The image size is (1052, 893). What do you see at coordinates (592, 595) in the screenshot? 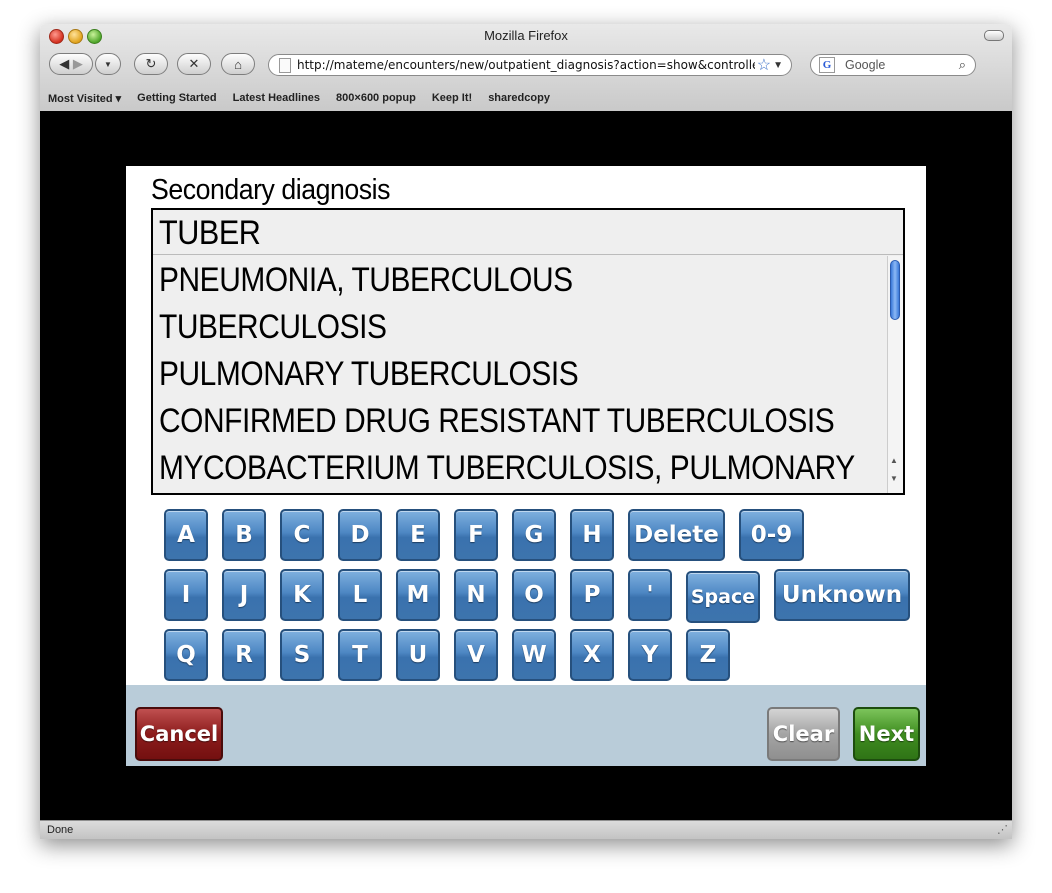
I see `key-p: P` at bounding box center [592, 595].